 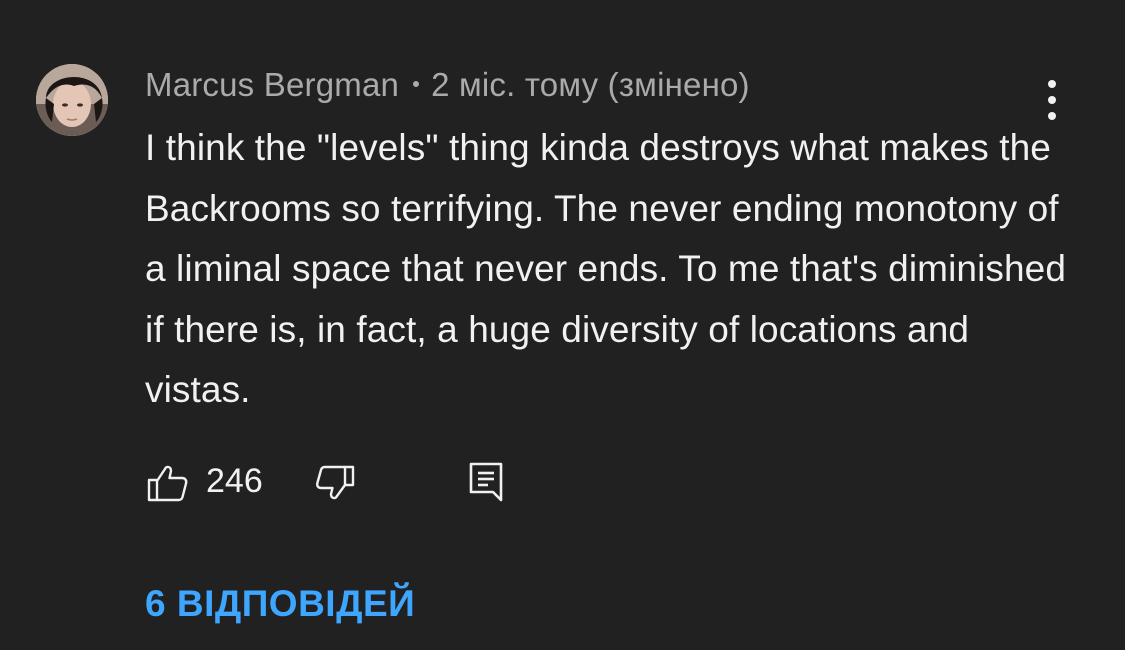 I want to click on like-count: 246, so click(x=234, y=481).